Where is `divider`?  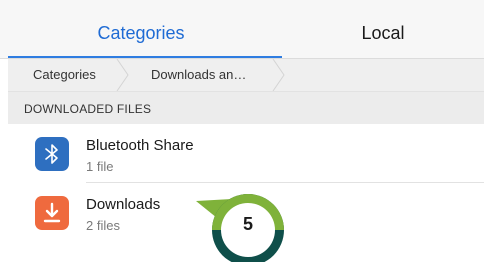
divider is located at coordinates (285, 182).